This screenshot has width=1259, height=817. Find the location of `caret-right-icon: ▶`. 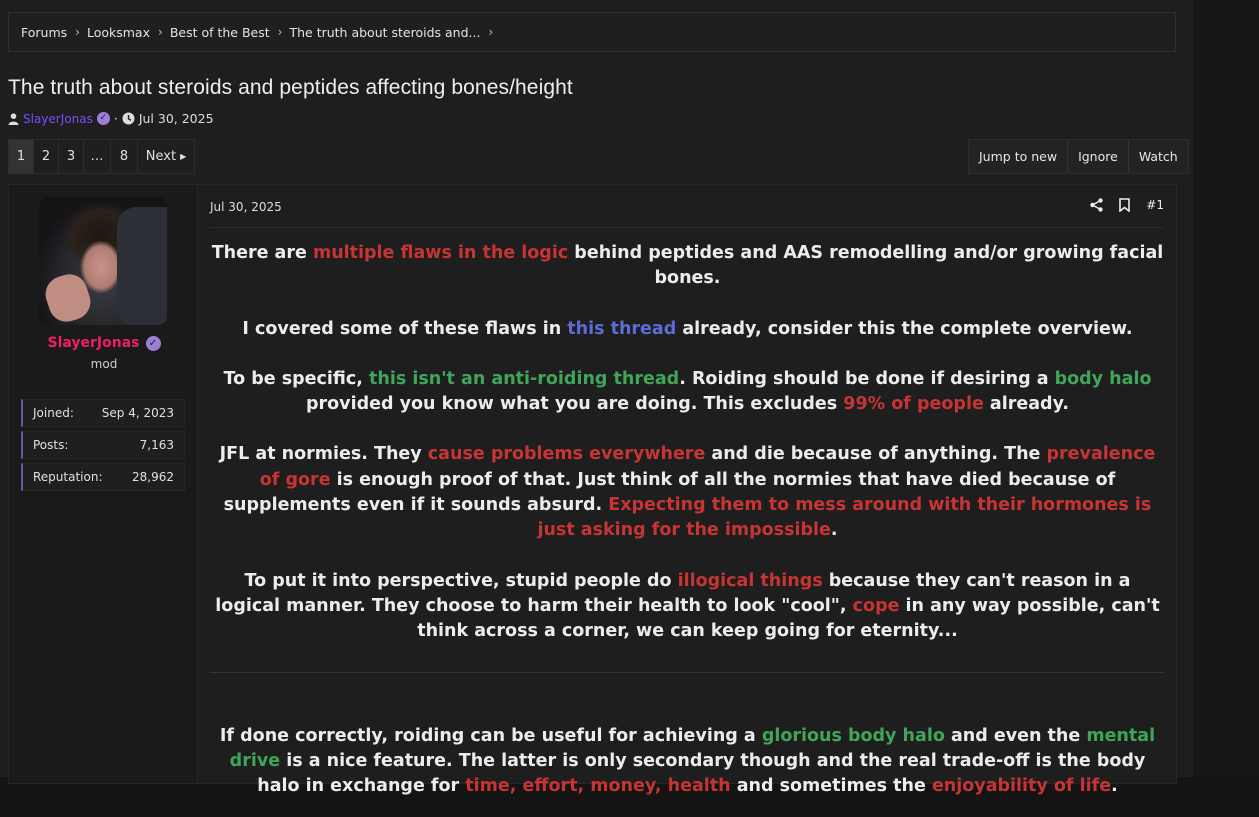

caret-right-icon: ▶ is located at coordinates (183, 156).